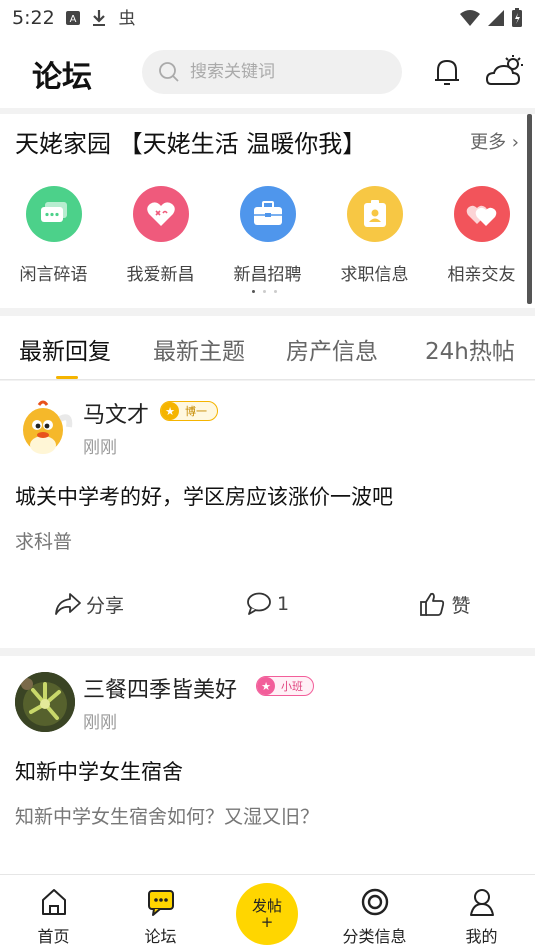 The height and width of the screenshot is (952, 535). What do you see at coordinates (374, 936) in the screenshot?
I see `nav-label: 分类信息` at bounding box center [374, 936].